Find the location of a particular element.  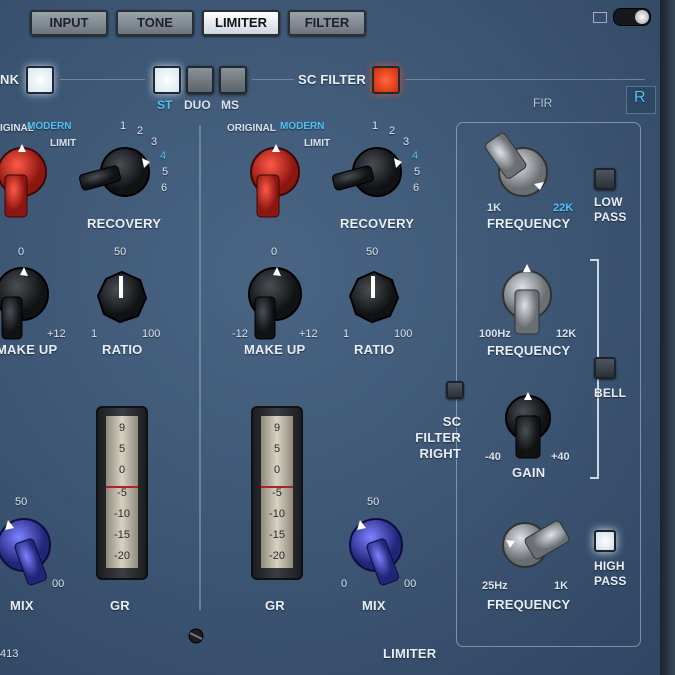

lowpass-frequency-knob is located at coordinates (516, 164).